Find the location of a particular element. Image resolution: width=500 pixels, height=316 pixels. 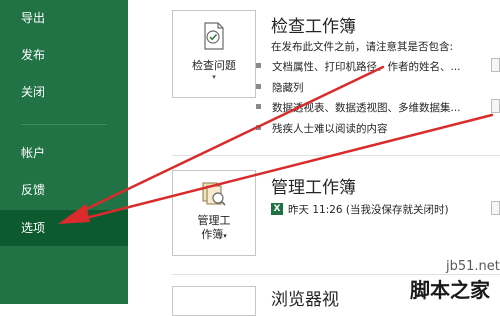

manage-workbook-title: 管理工作簿 is located at coordinates (313, 188).